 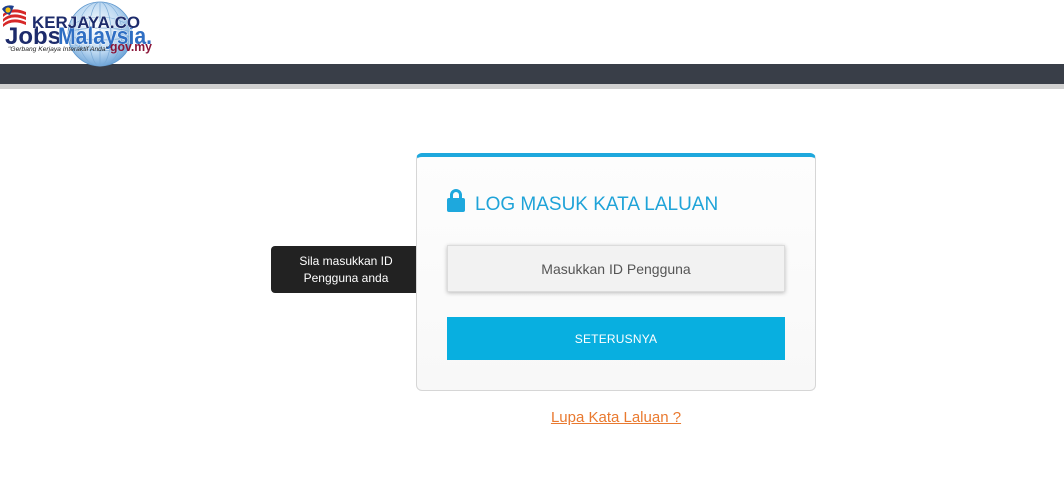 I want to click on logo-kerjaya-text: KERJAYA.CO, so click(x=86, y=22).